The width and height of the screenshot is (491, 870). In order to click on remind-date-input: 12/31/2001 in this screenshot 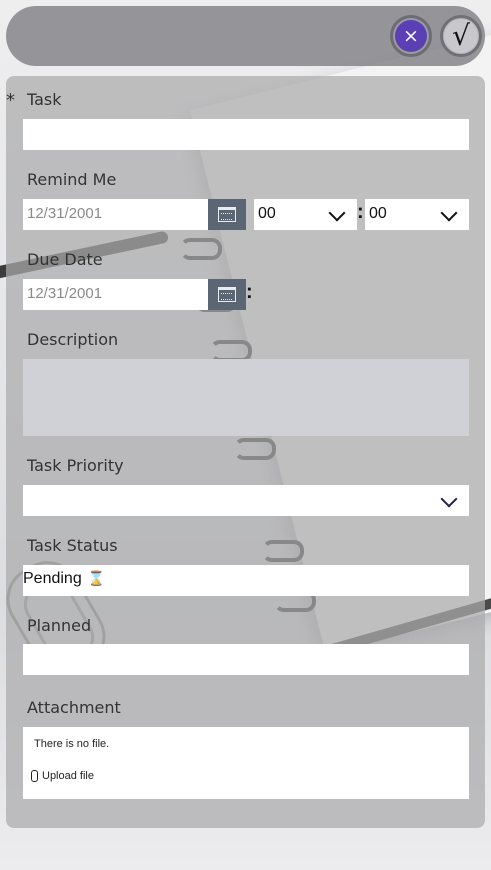, I will do `click(116, 214)`.